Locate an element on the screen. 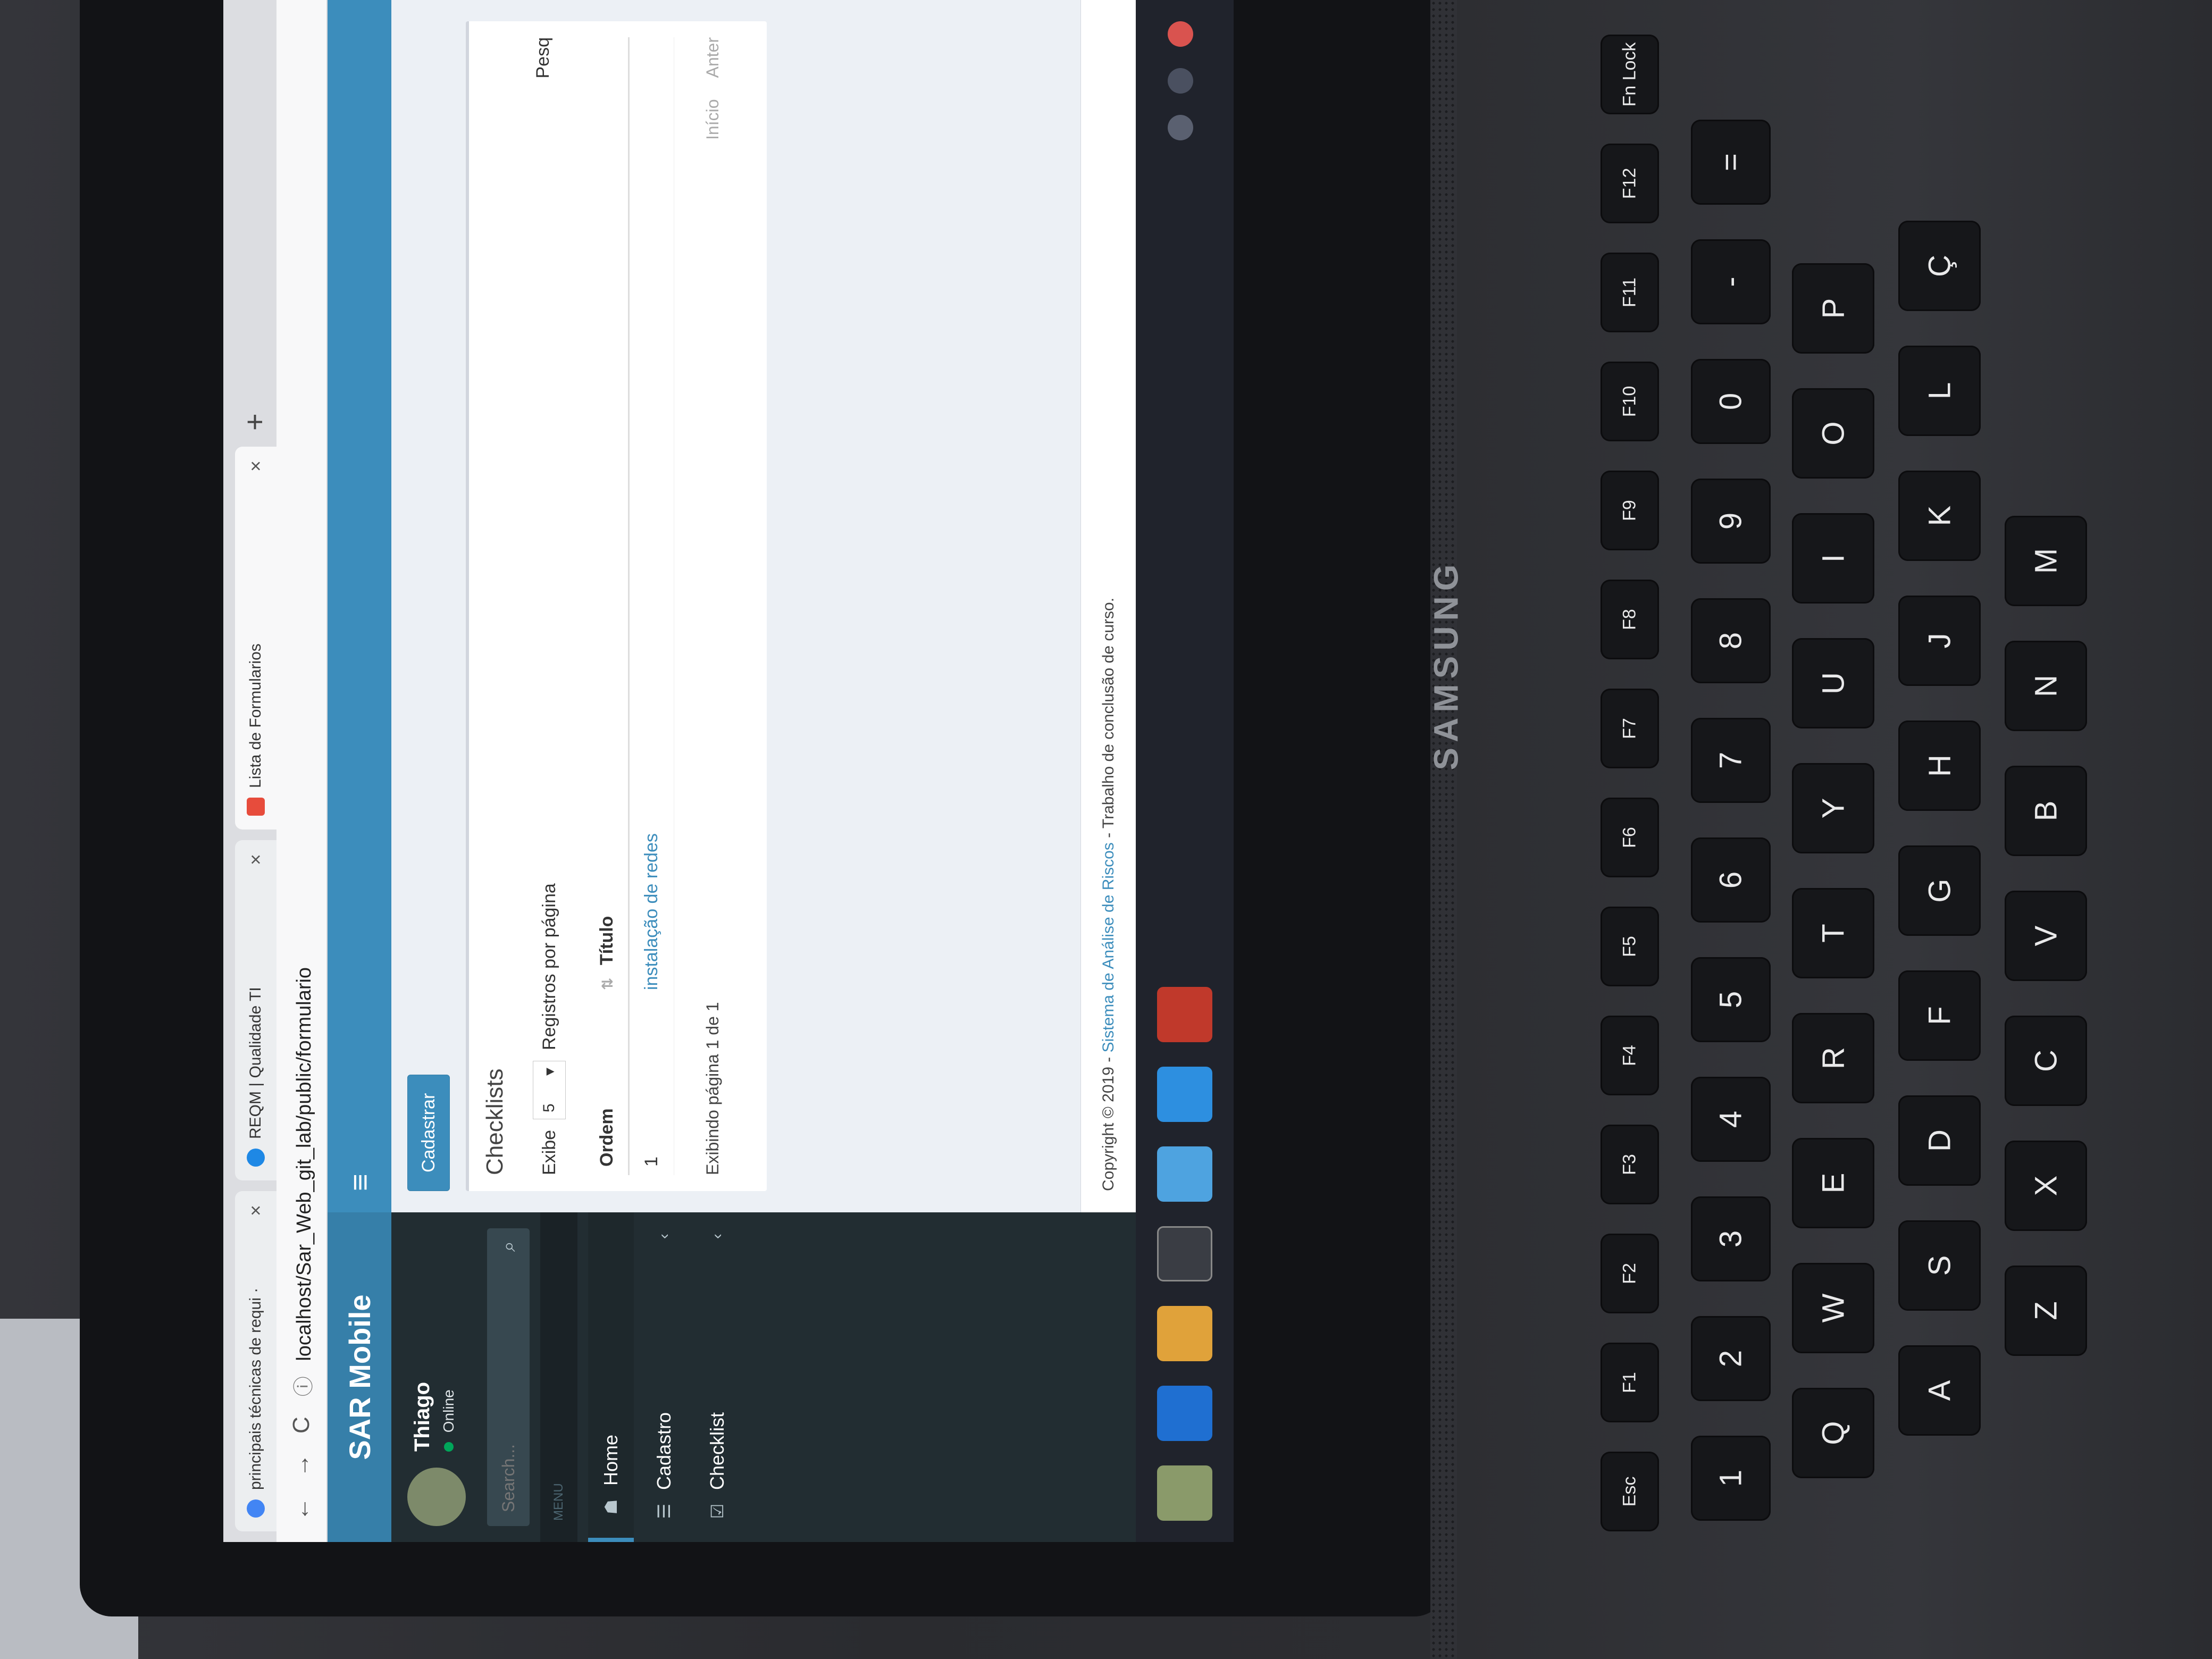  tab-title: principais técnicas de requi · is located at coordinates (255, 1388).